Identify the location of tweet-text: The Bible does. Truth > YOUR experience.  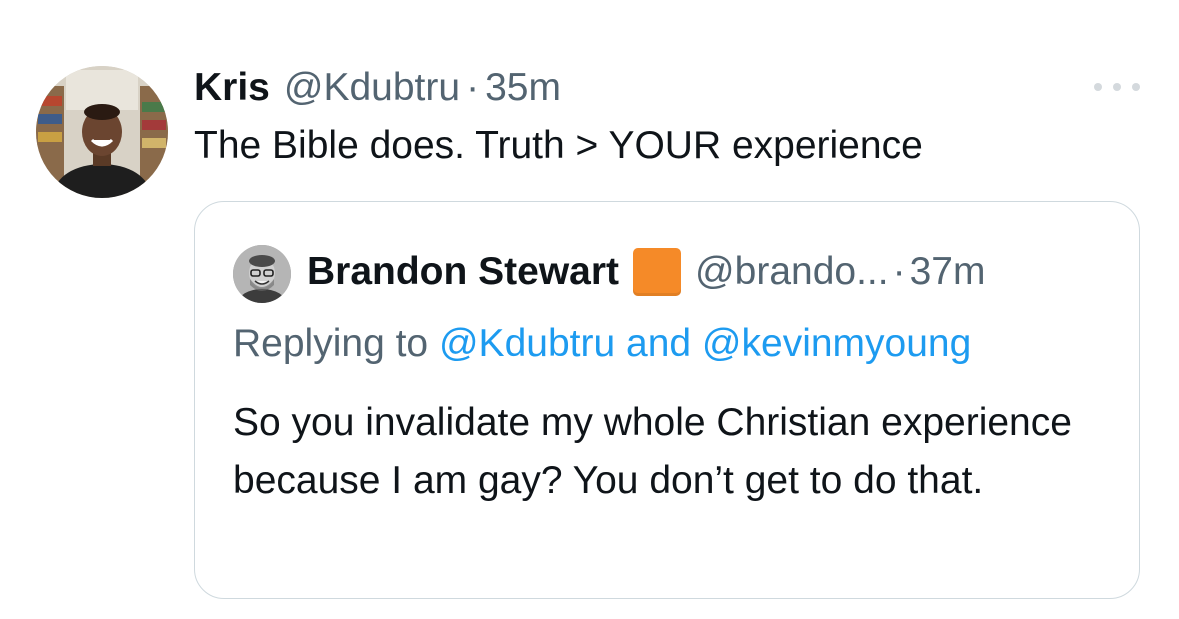
(558, 145).